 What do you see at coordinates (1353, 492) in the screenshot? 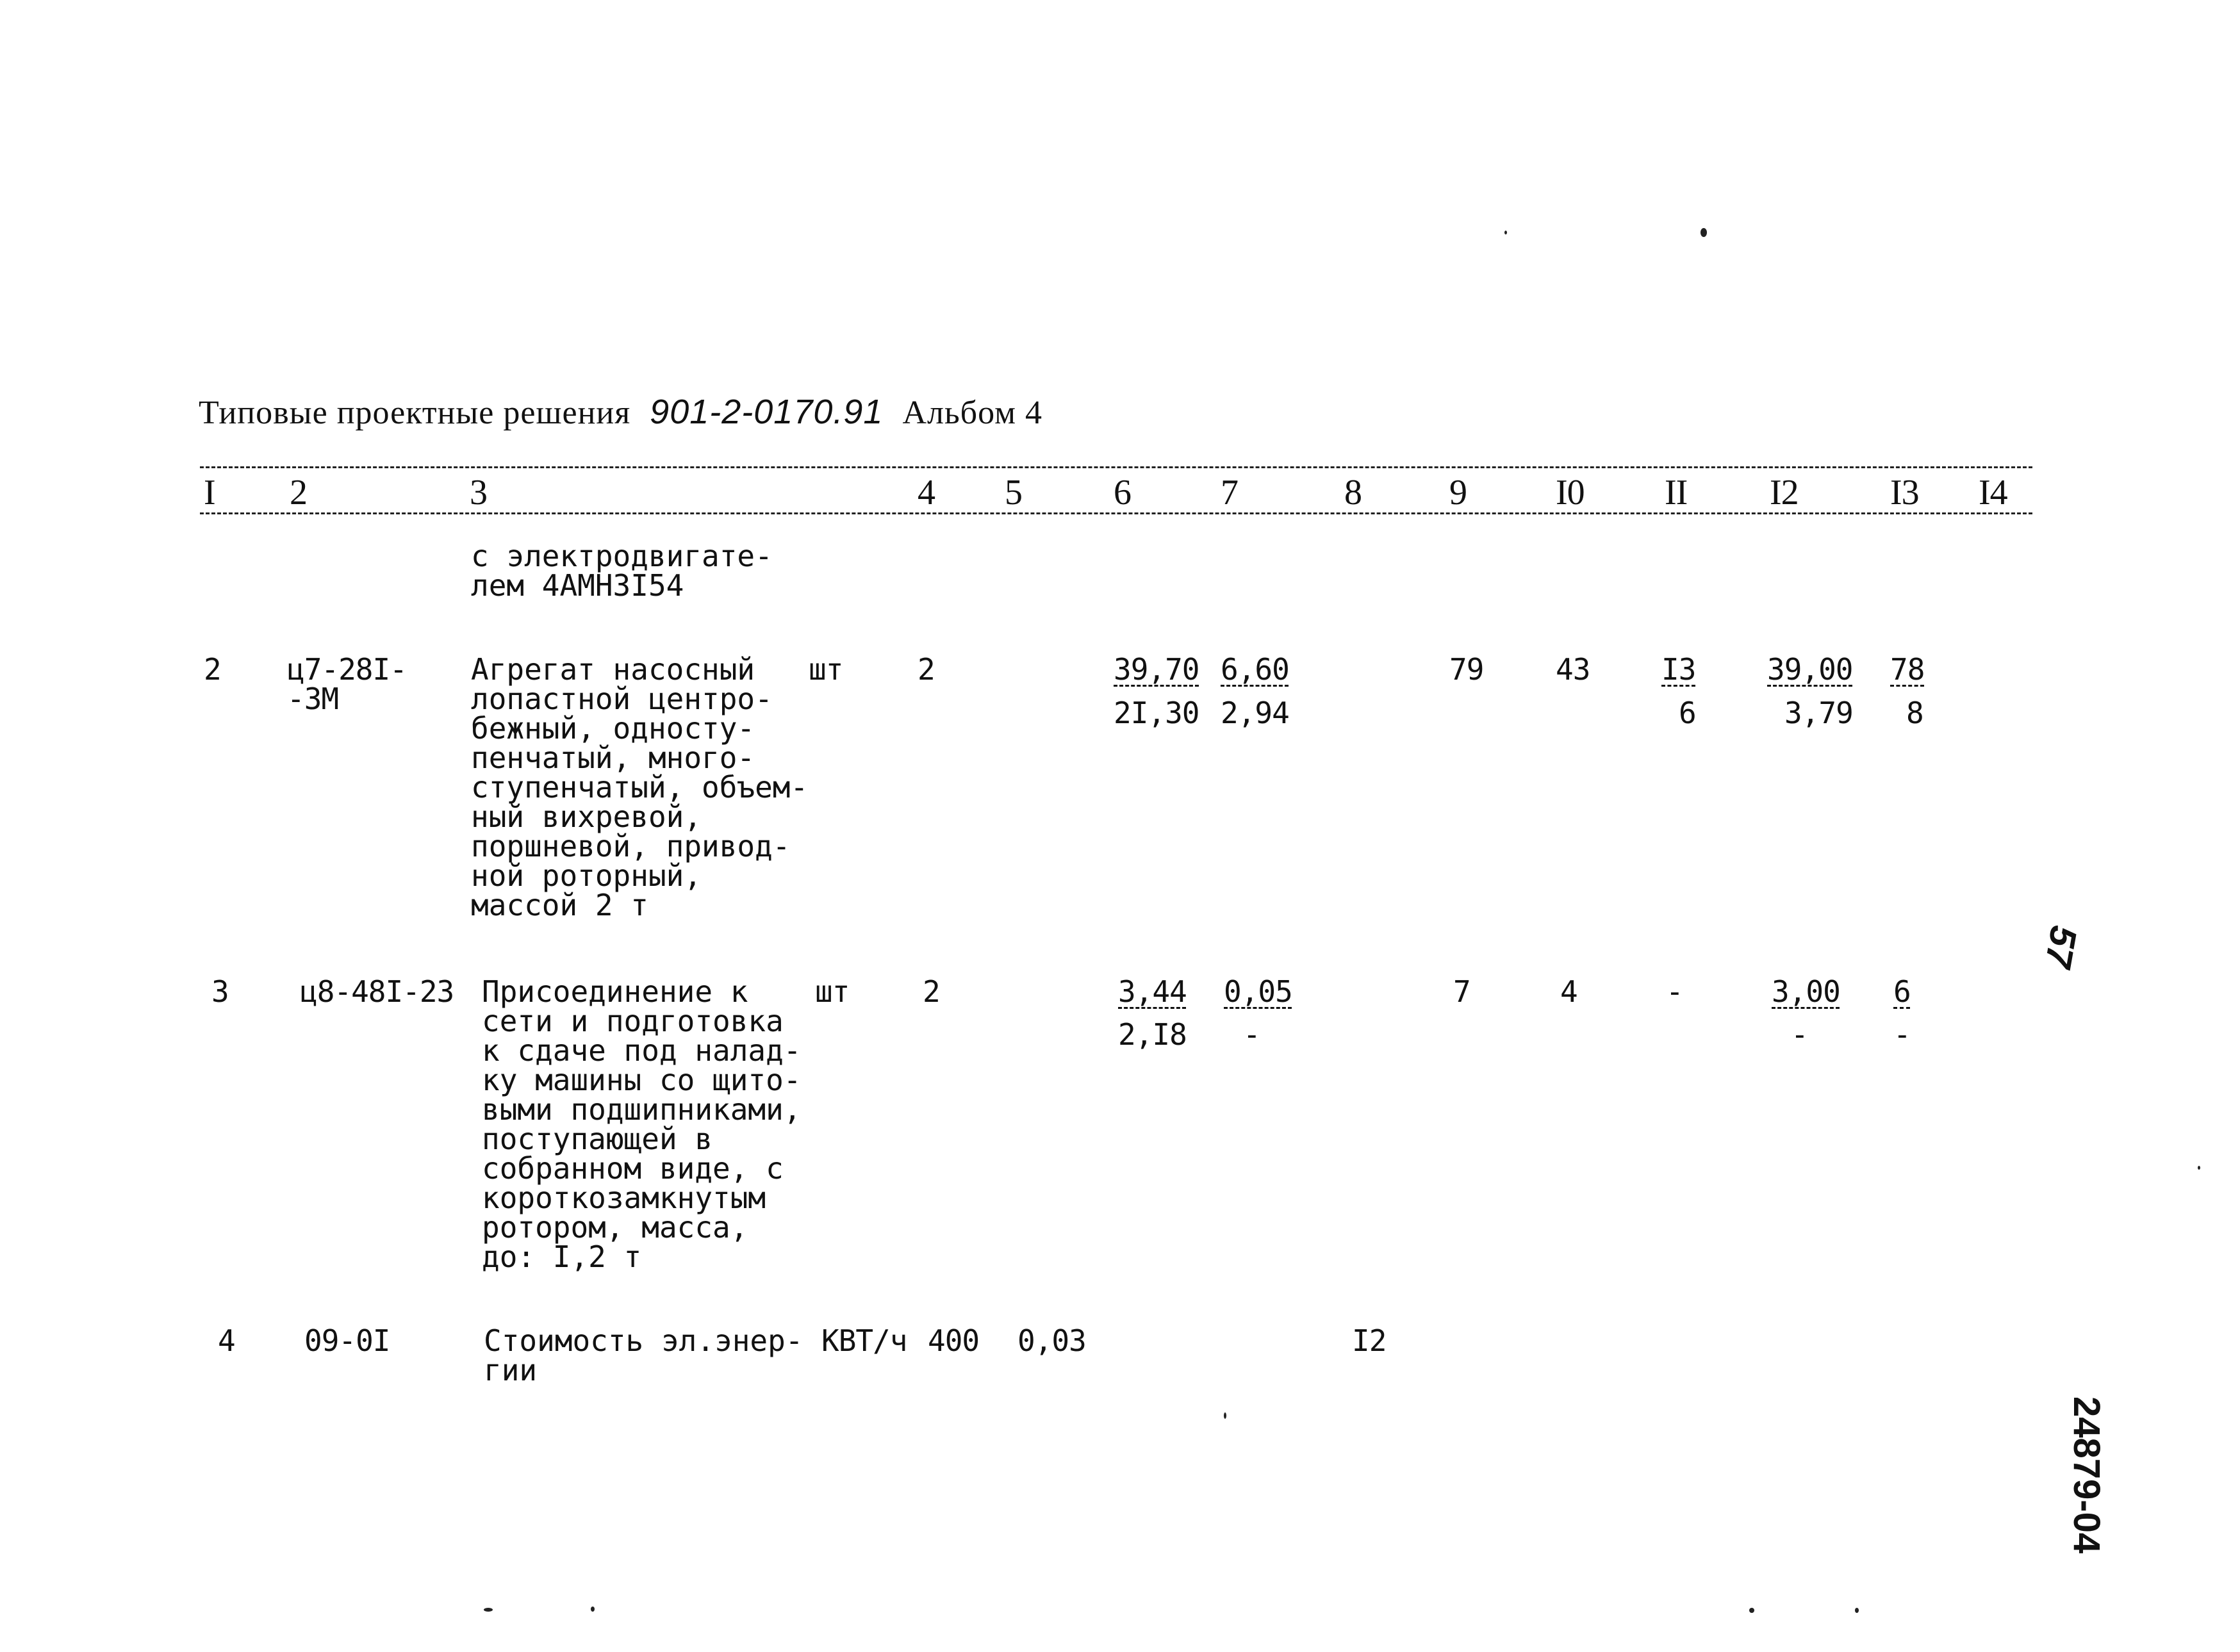
I see `column-header: 8` at bounding box center [1353, 492].